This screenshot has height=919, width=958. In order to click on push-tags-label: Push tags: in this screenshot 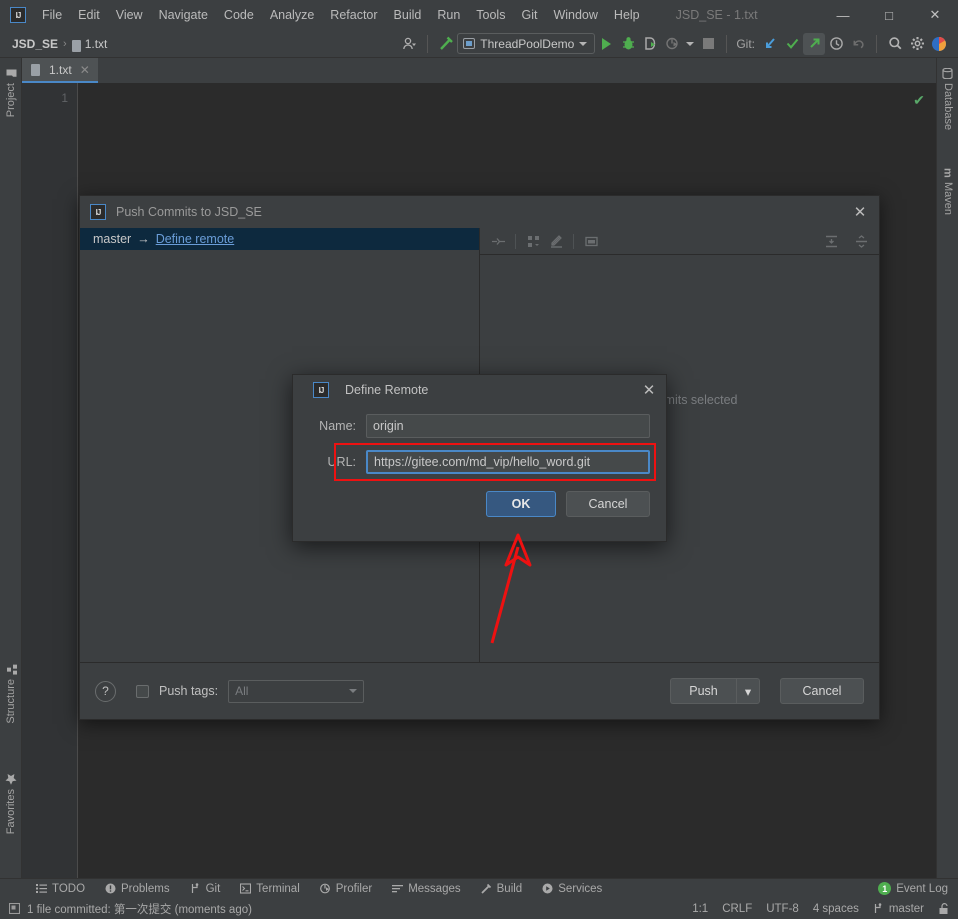, I will do `click(189, 691)`.